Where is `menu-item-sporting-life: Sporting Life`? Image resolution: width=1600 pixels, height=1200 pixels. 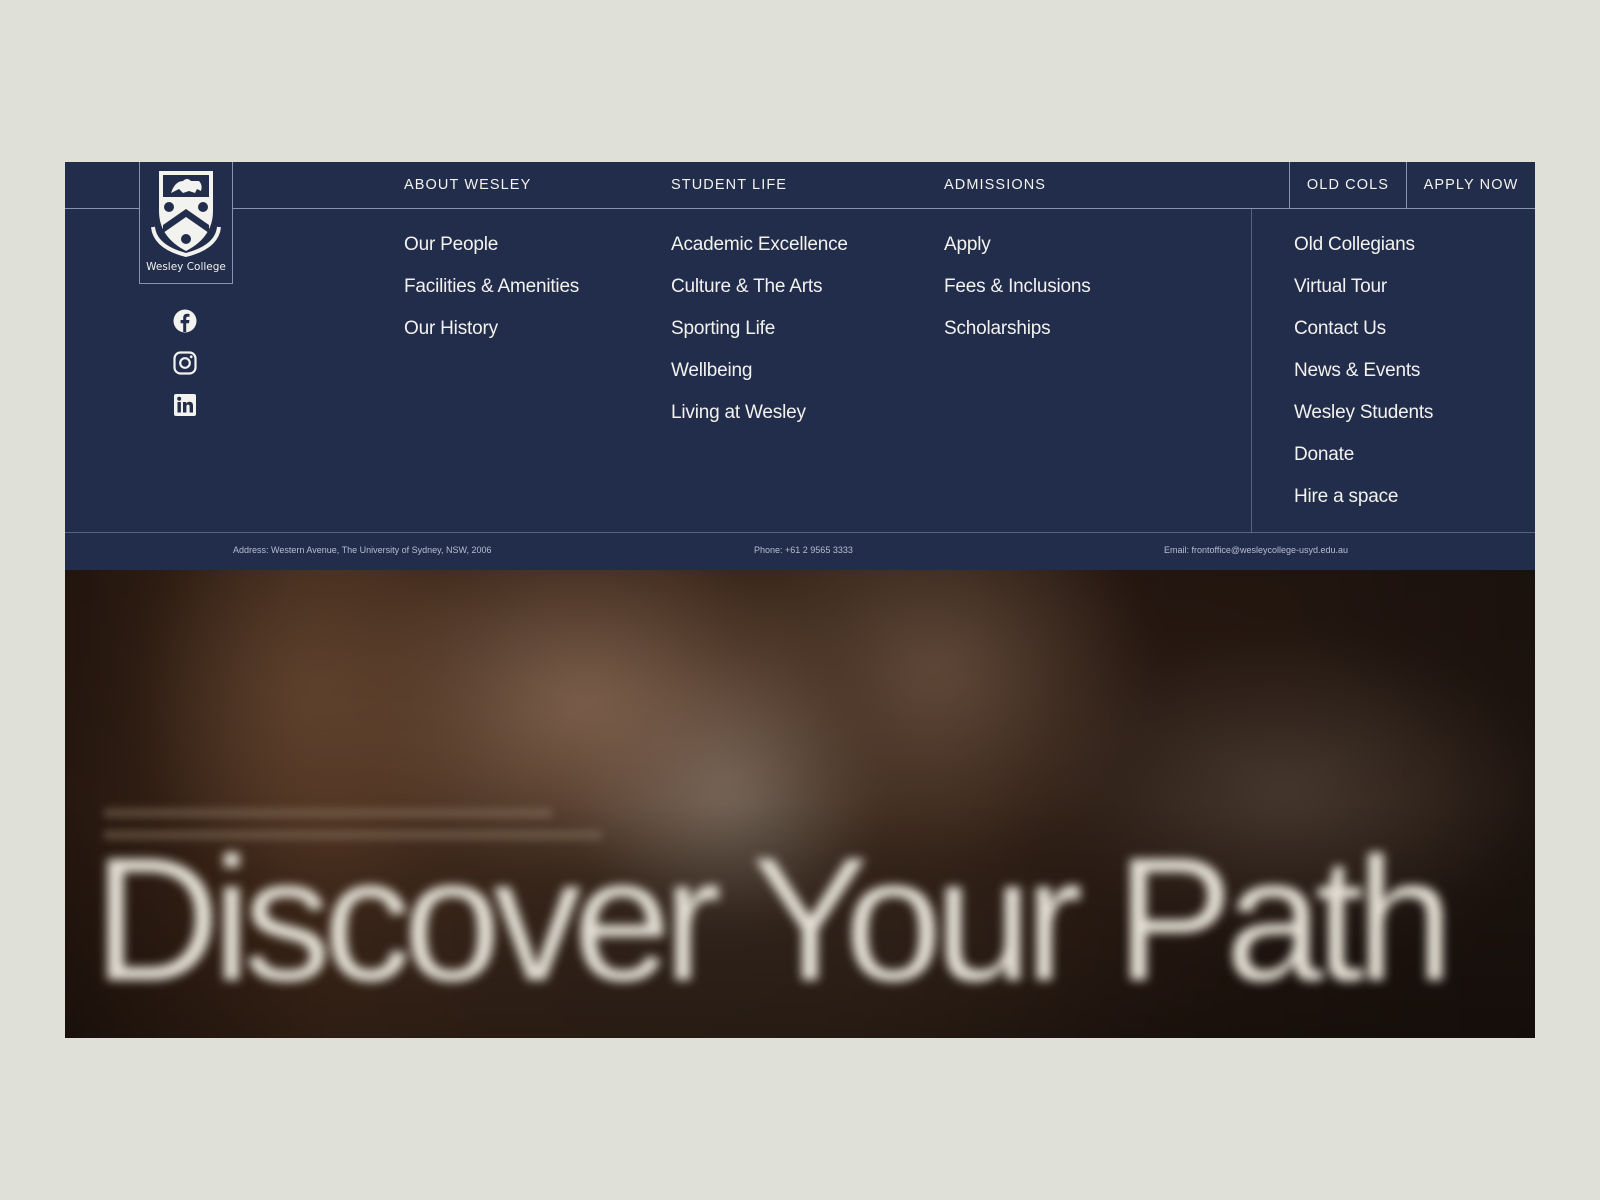
menu-item-sporting-life: Sporting Life is located at coordinates (759, 335).